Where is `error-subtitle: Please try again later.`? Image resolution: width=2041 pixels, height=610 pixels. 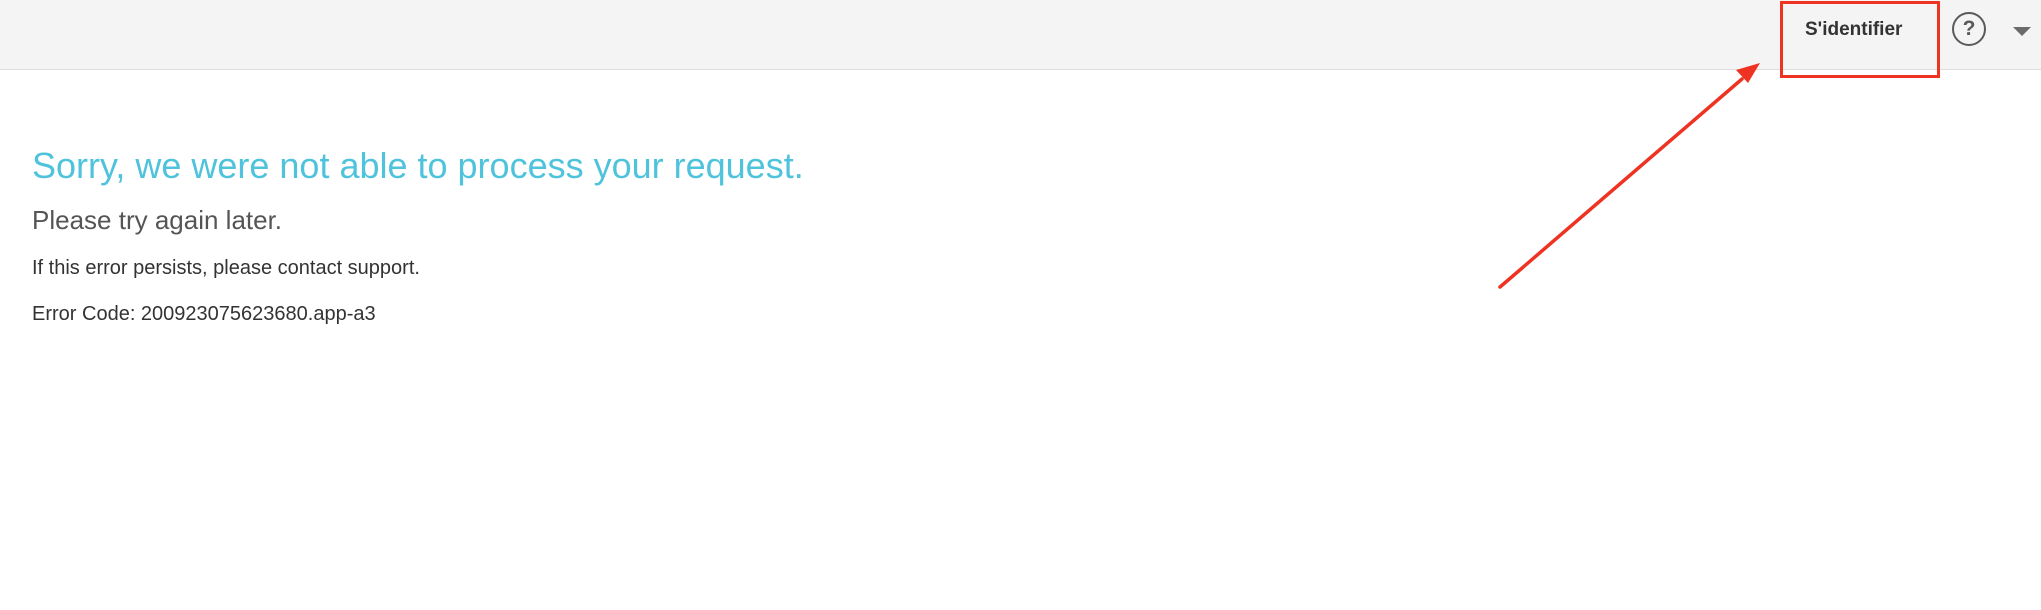 error-subtitle: Please try again later. is located at coordinates (157, 220).